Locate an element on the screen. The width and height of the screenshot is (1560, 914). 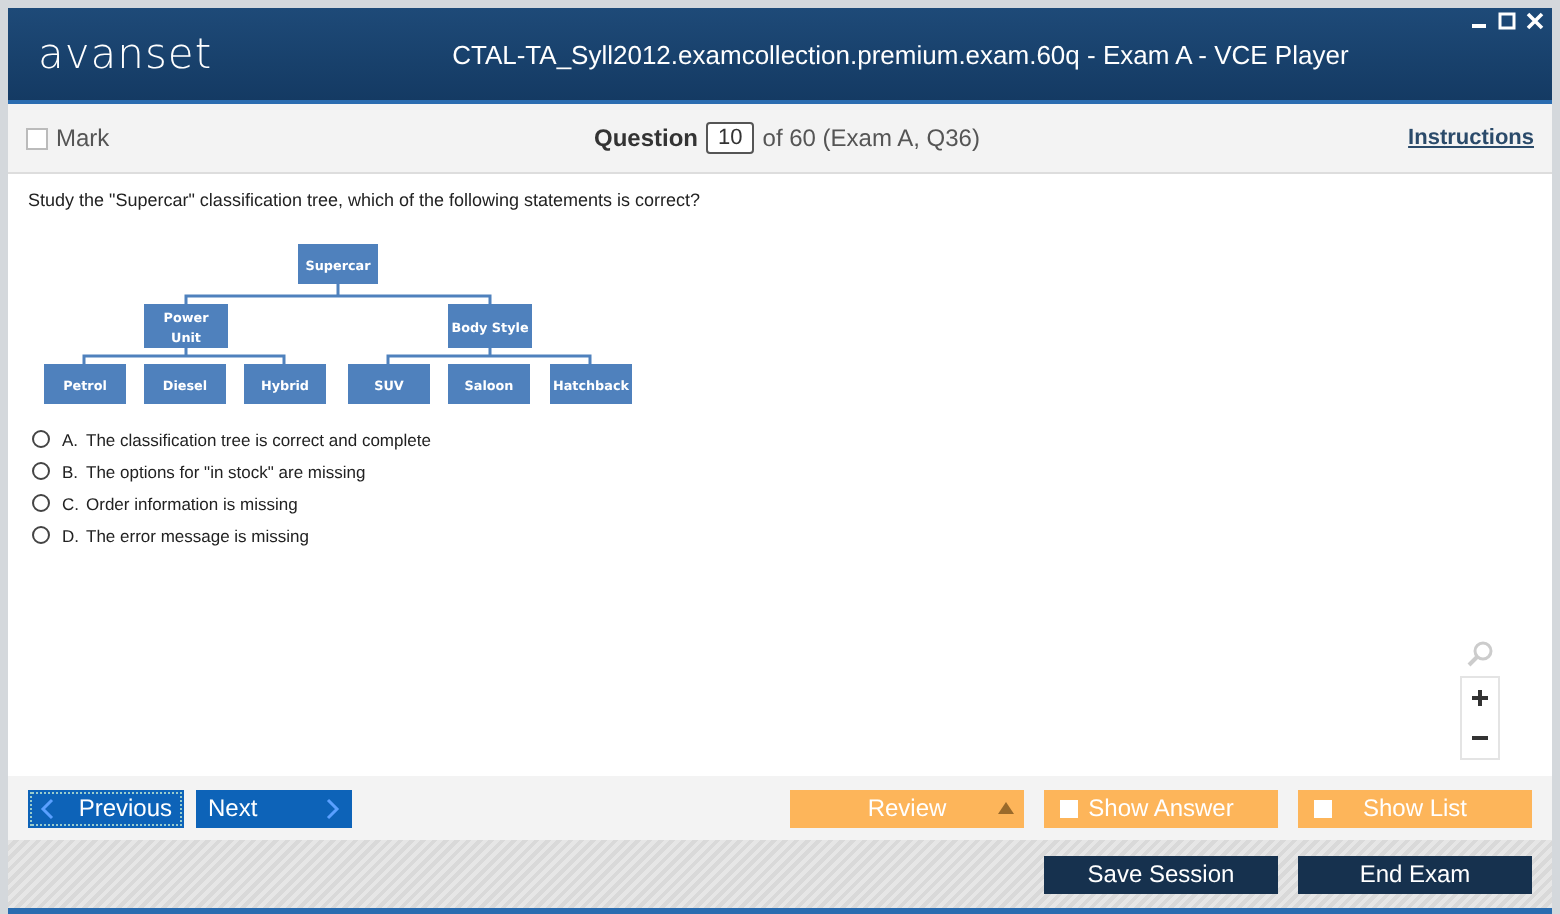
option-text: Order information is missing is located at coordinates (192, 503).